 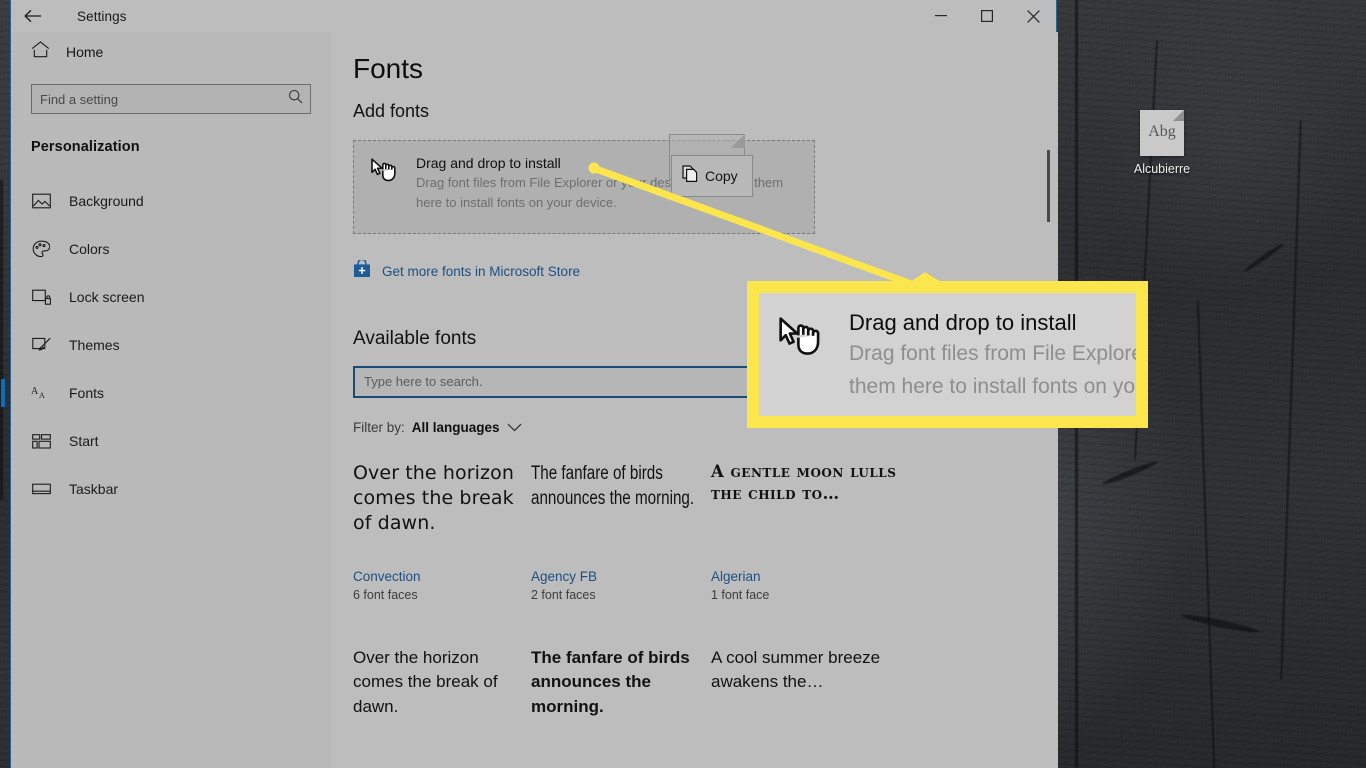 I want to click on sidebar-home-label: Home, so click(x=85, y=52).